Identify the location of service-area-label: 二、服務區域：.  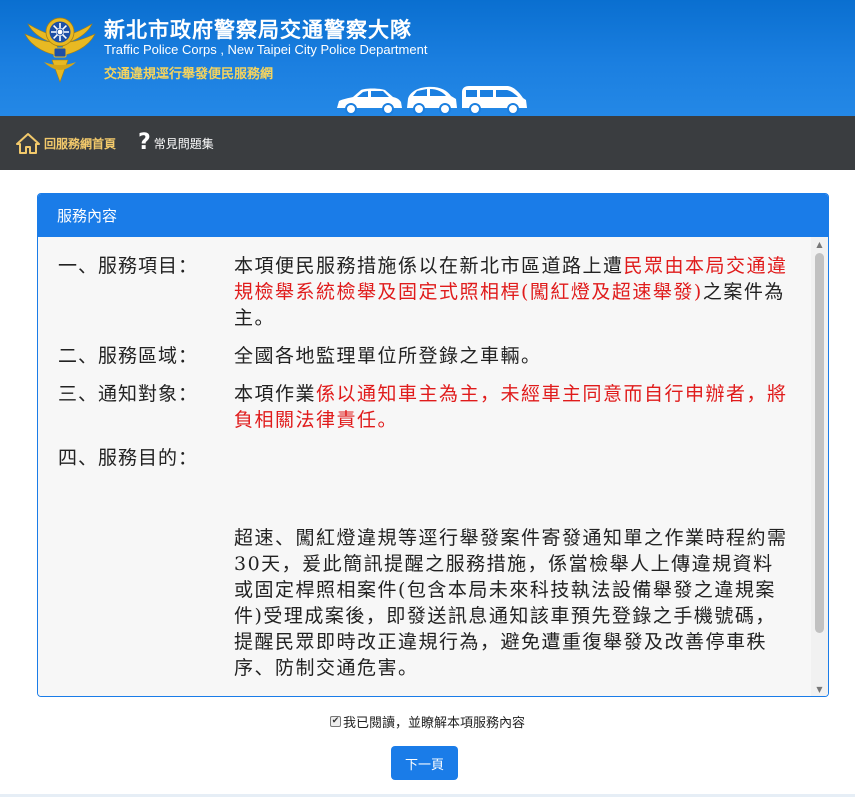
(128, 356).